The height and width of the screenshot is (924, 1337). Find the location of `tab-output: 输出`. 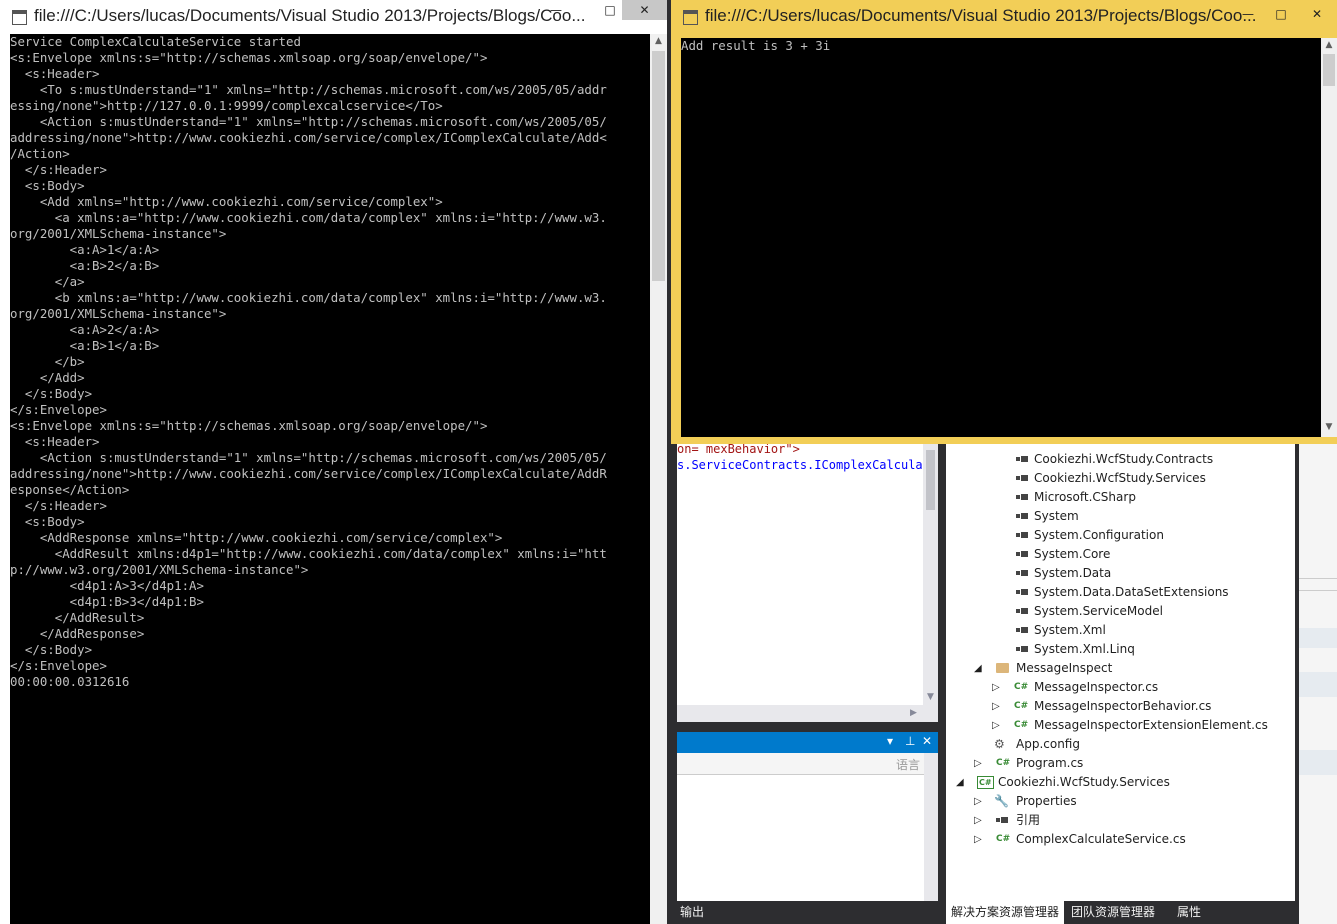

tab-output: 输出 is located at coordinates (708, 912).